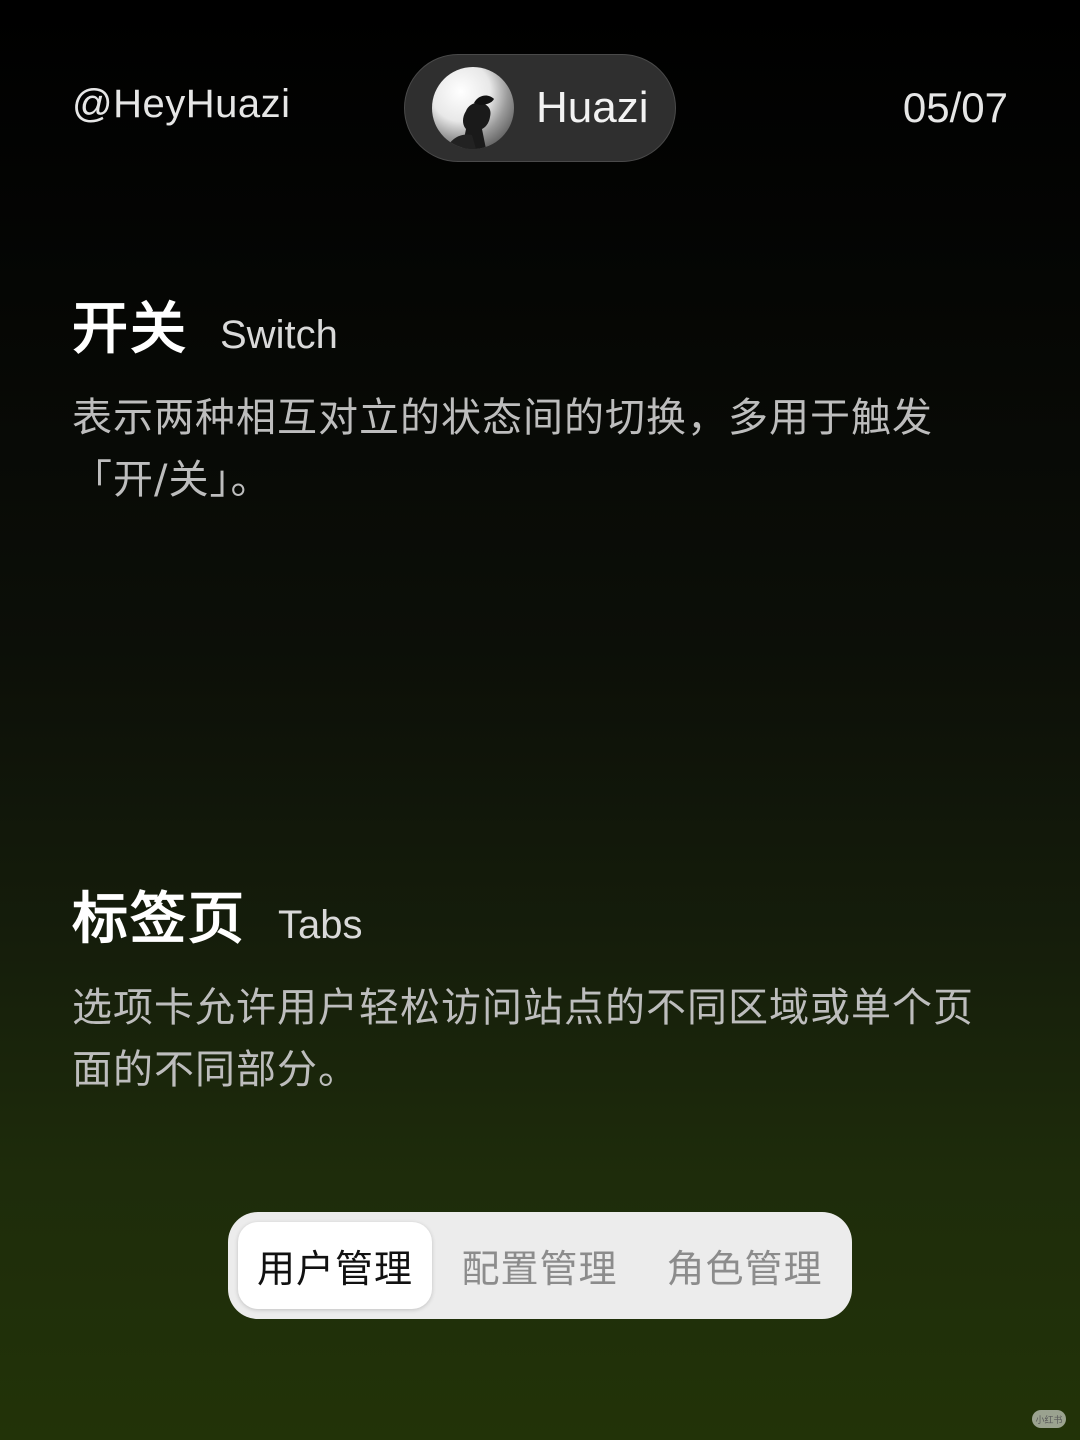 The width and height of the screenshot is (1080, 1440). Describe the element at coordinates (470, 122) in the screenshot. I see `person-silhouette-icon` at that location.